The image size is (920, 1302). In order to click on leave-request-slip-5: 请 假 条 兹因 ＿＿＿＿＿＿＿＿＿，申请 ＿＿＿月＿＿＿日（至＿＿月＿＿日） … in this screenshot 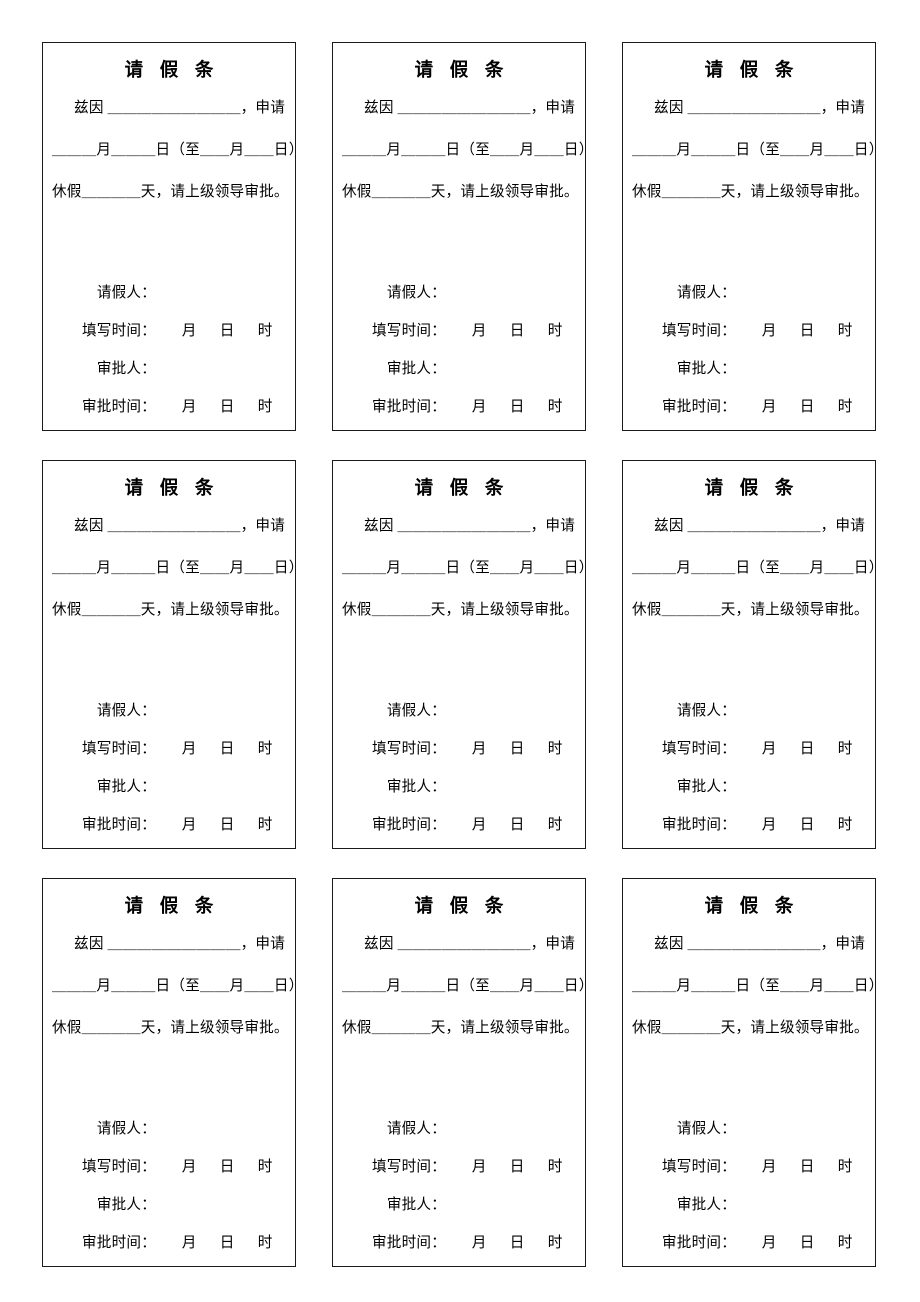, I will do `click(463, 654)`.